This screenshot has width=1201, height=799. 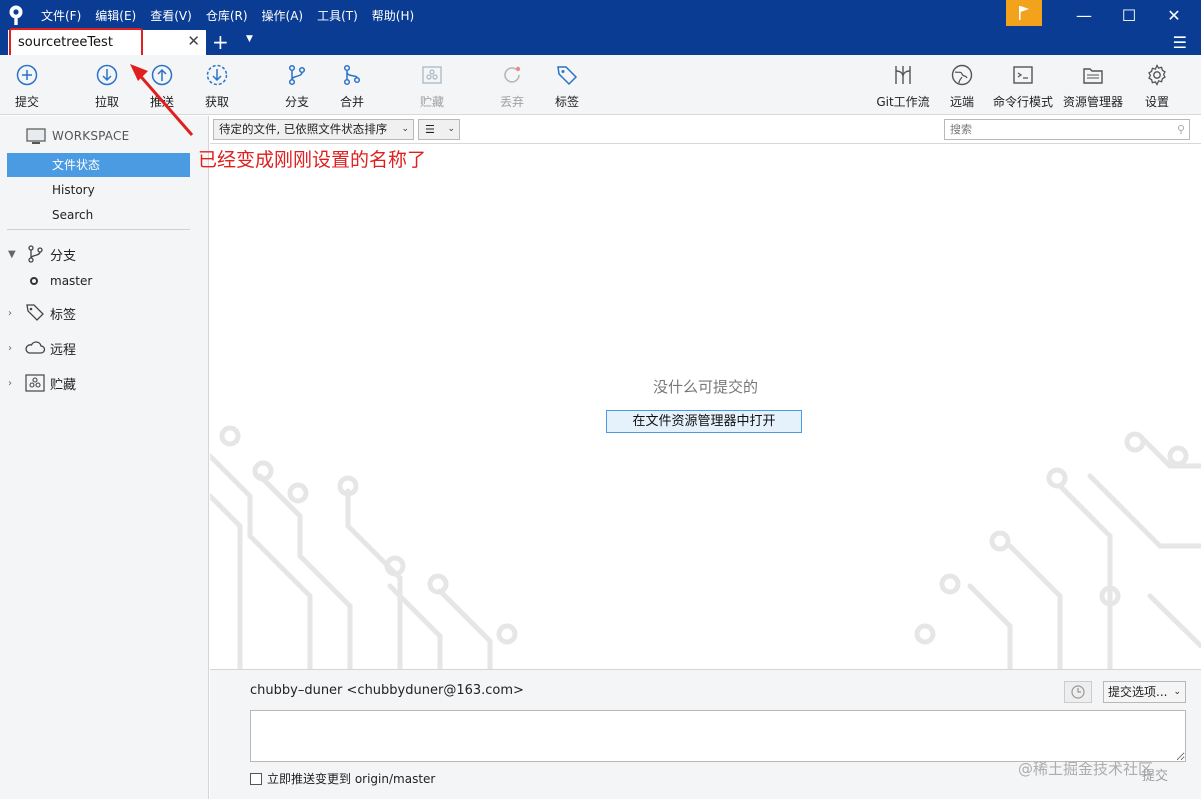 I want to click on tags-title: 标签, so click(x=63, y=315).